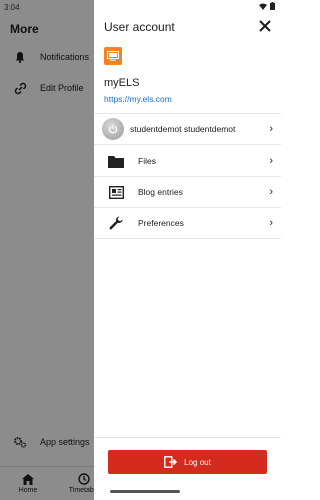 The width and height of the screenshot is (320, 500). Describe the element at coordinates (145, 491) in the screenshot. I see `gesture-bar` at that location.